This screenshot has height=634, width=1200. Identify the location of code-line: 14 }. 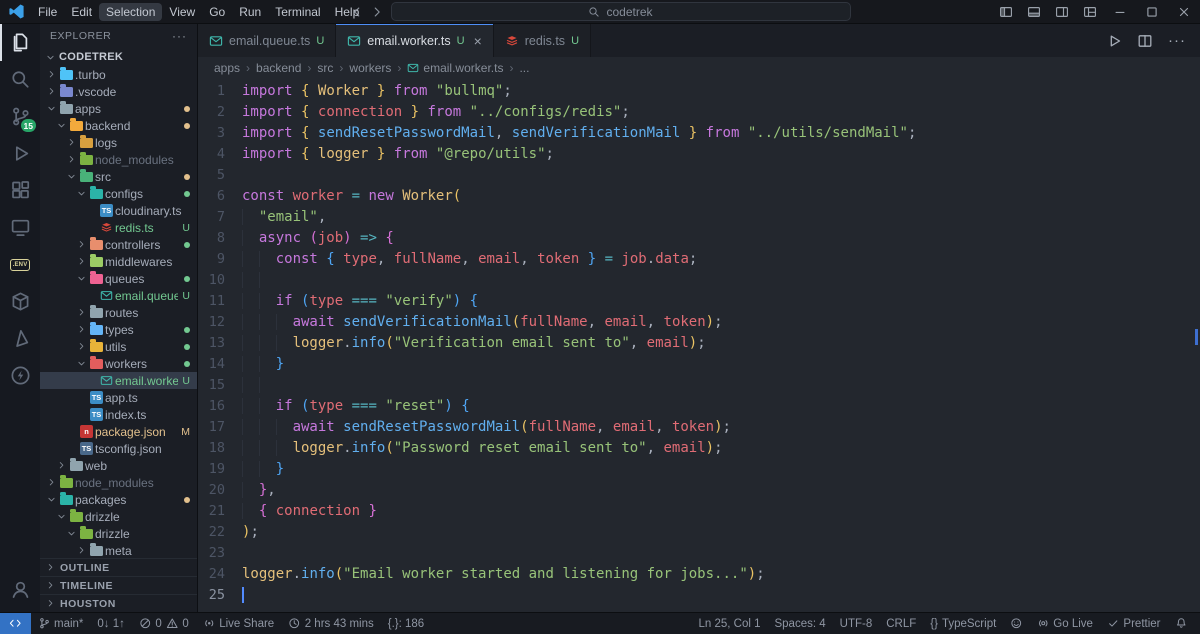
(699, 364).